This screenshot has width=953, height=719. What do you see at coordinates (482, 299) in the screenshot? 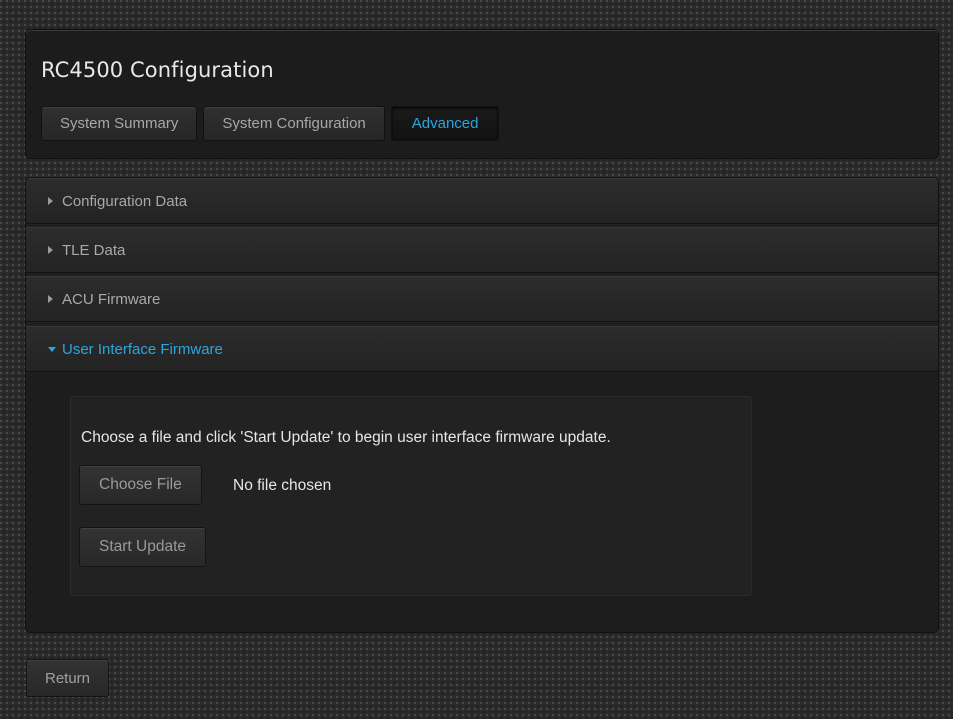
I see `section-acu-firmware-header: ACU Firmware` at bounding box center [482, 299].